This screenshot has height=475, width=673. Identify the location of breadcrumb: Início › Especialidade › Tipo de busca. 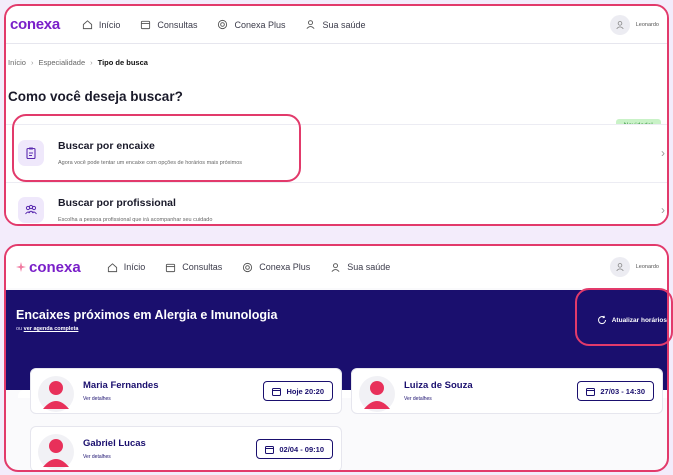
(78, 62).